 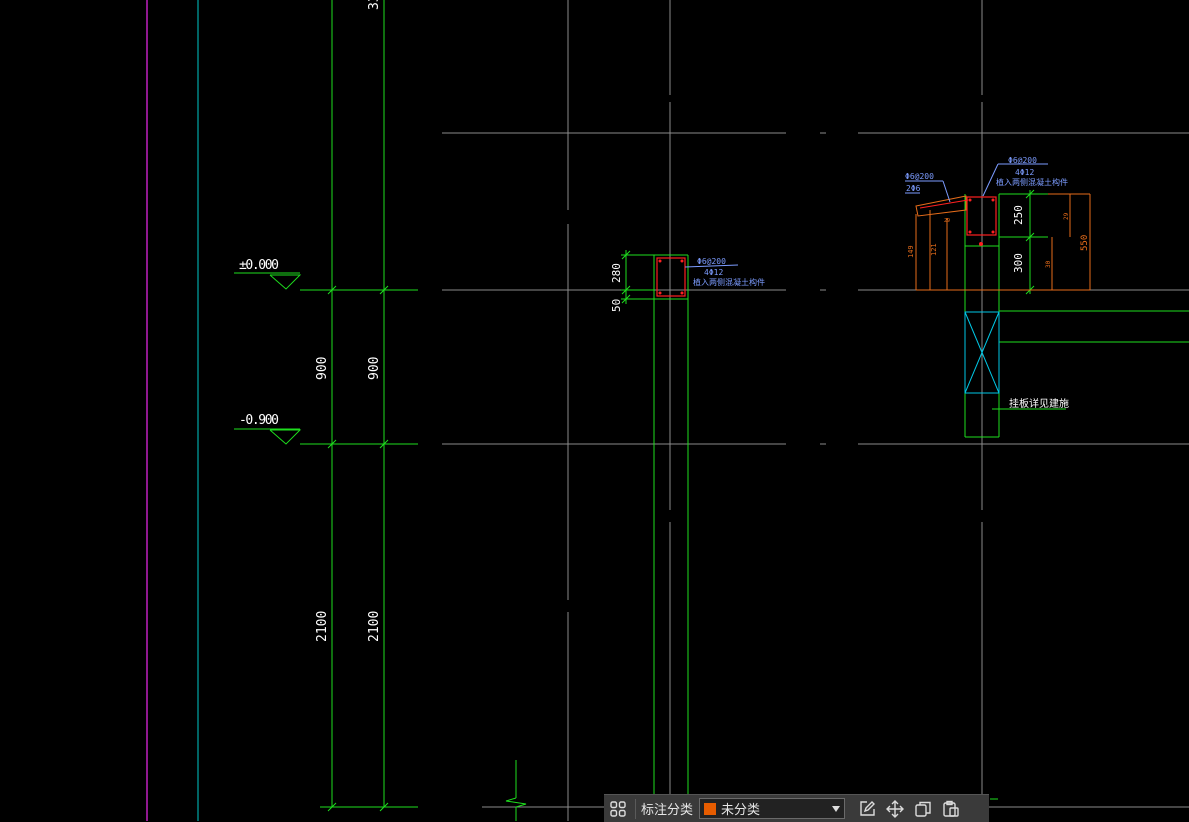 I want to click on dim-text-small-1: 29, so click(x=1066, y=216).